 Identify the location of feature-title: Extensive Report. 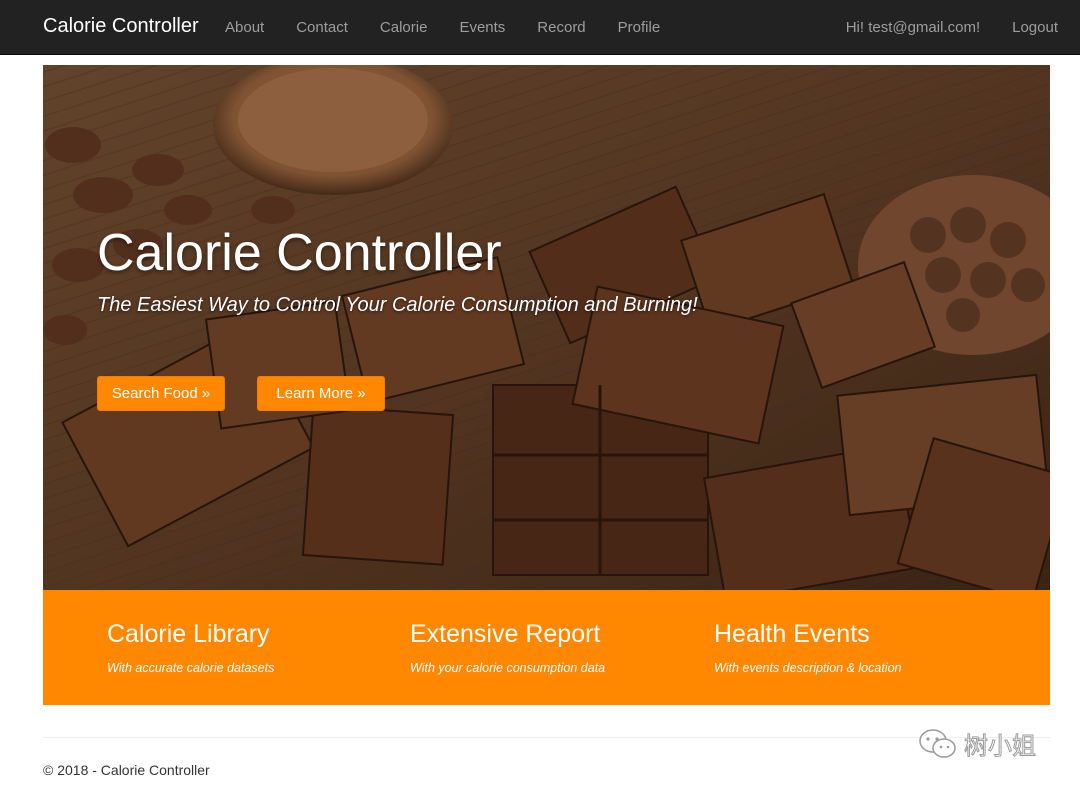
(505, 634).